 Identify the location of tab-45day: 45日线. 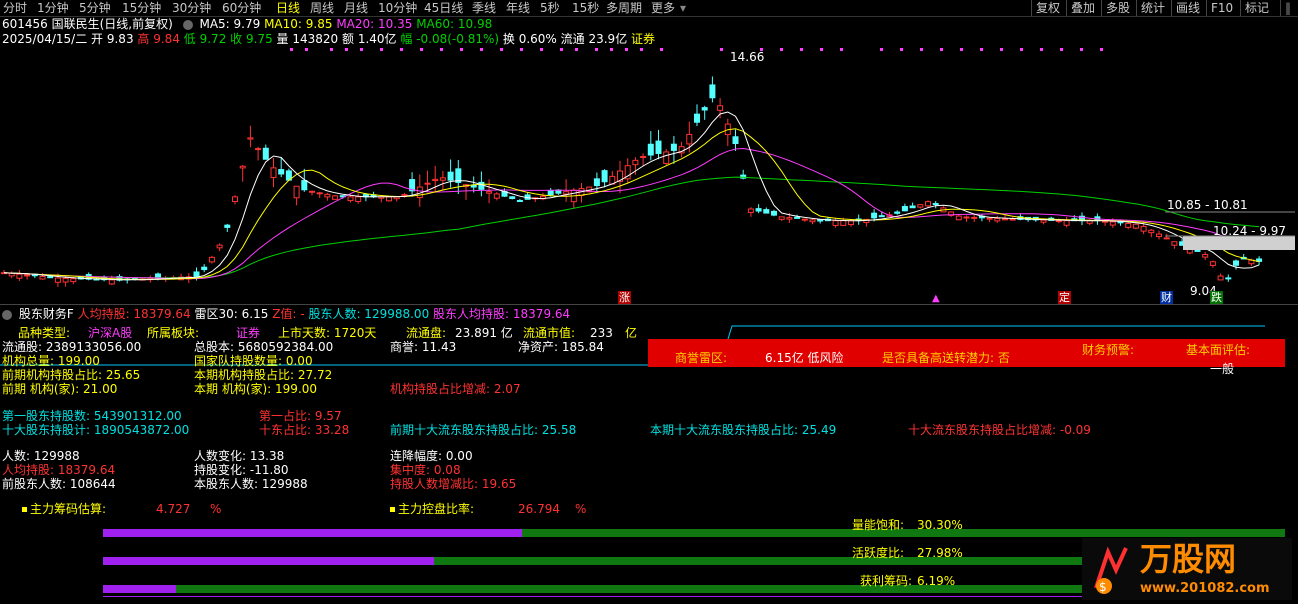
(443, 8).